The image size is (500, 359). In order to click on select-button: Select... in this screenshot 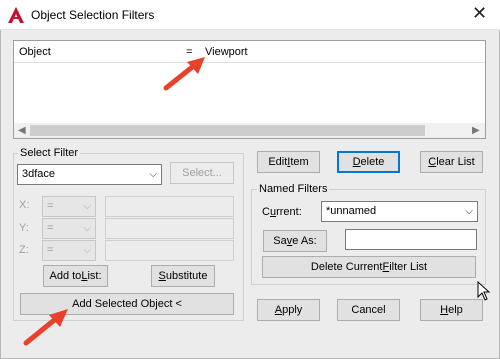, I will do `click(202, 173)`.